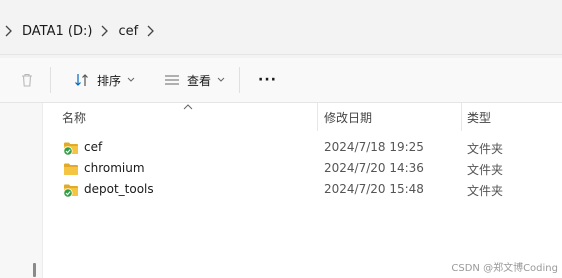 Image resolution: width=562 pixels, height=278 pixels. I want to click on sort-label: 排序, so click(109, 80).